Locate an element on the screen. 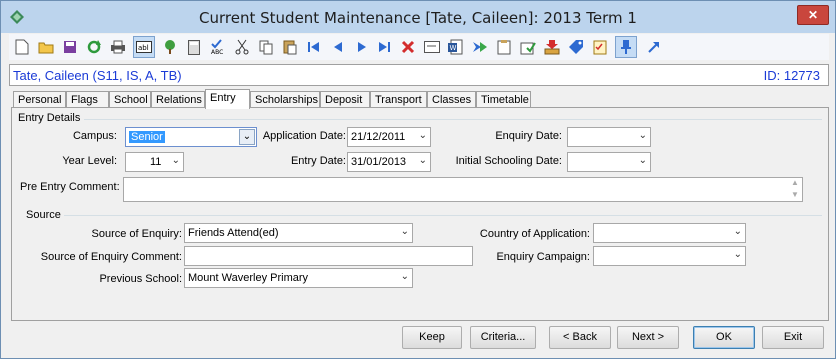 This screenshot has height=359, width=836. next-record-icon is located at coordinates (362, 47).